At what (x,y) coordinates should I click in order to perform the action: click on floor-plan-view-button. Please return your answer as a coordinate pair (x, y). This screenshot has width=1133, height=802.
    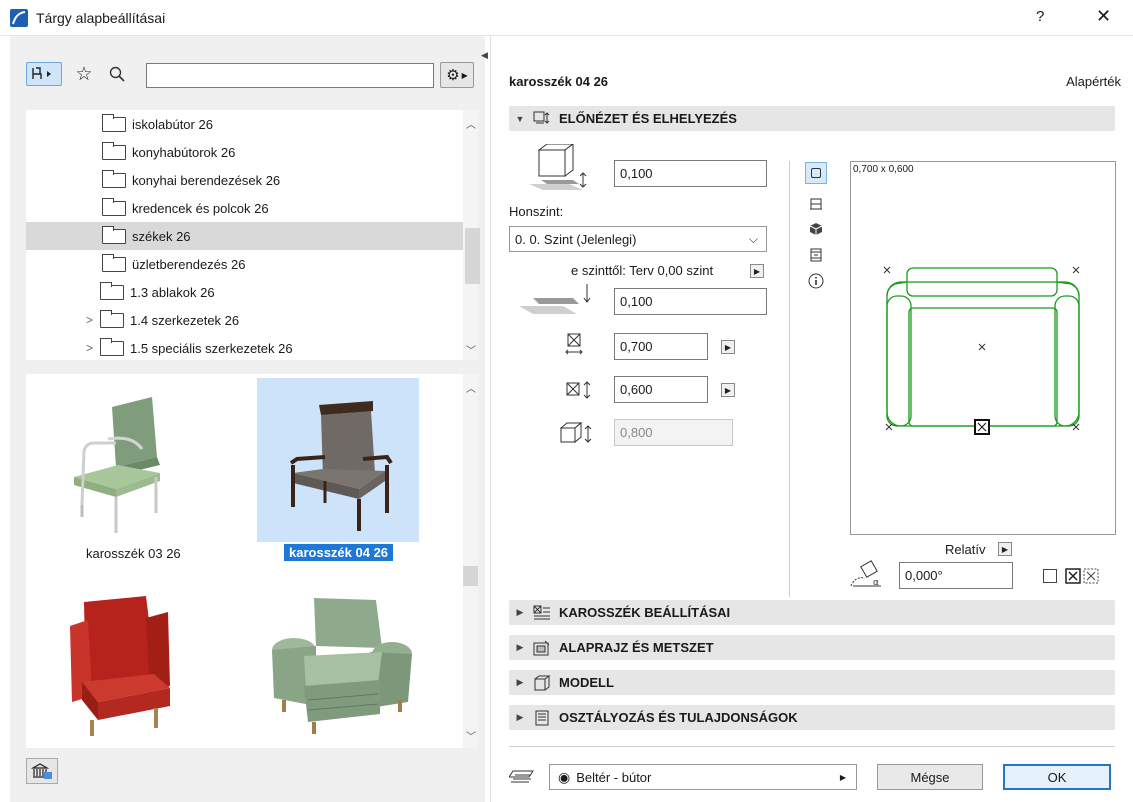
    Looking at the image, I should click on (816, 173).